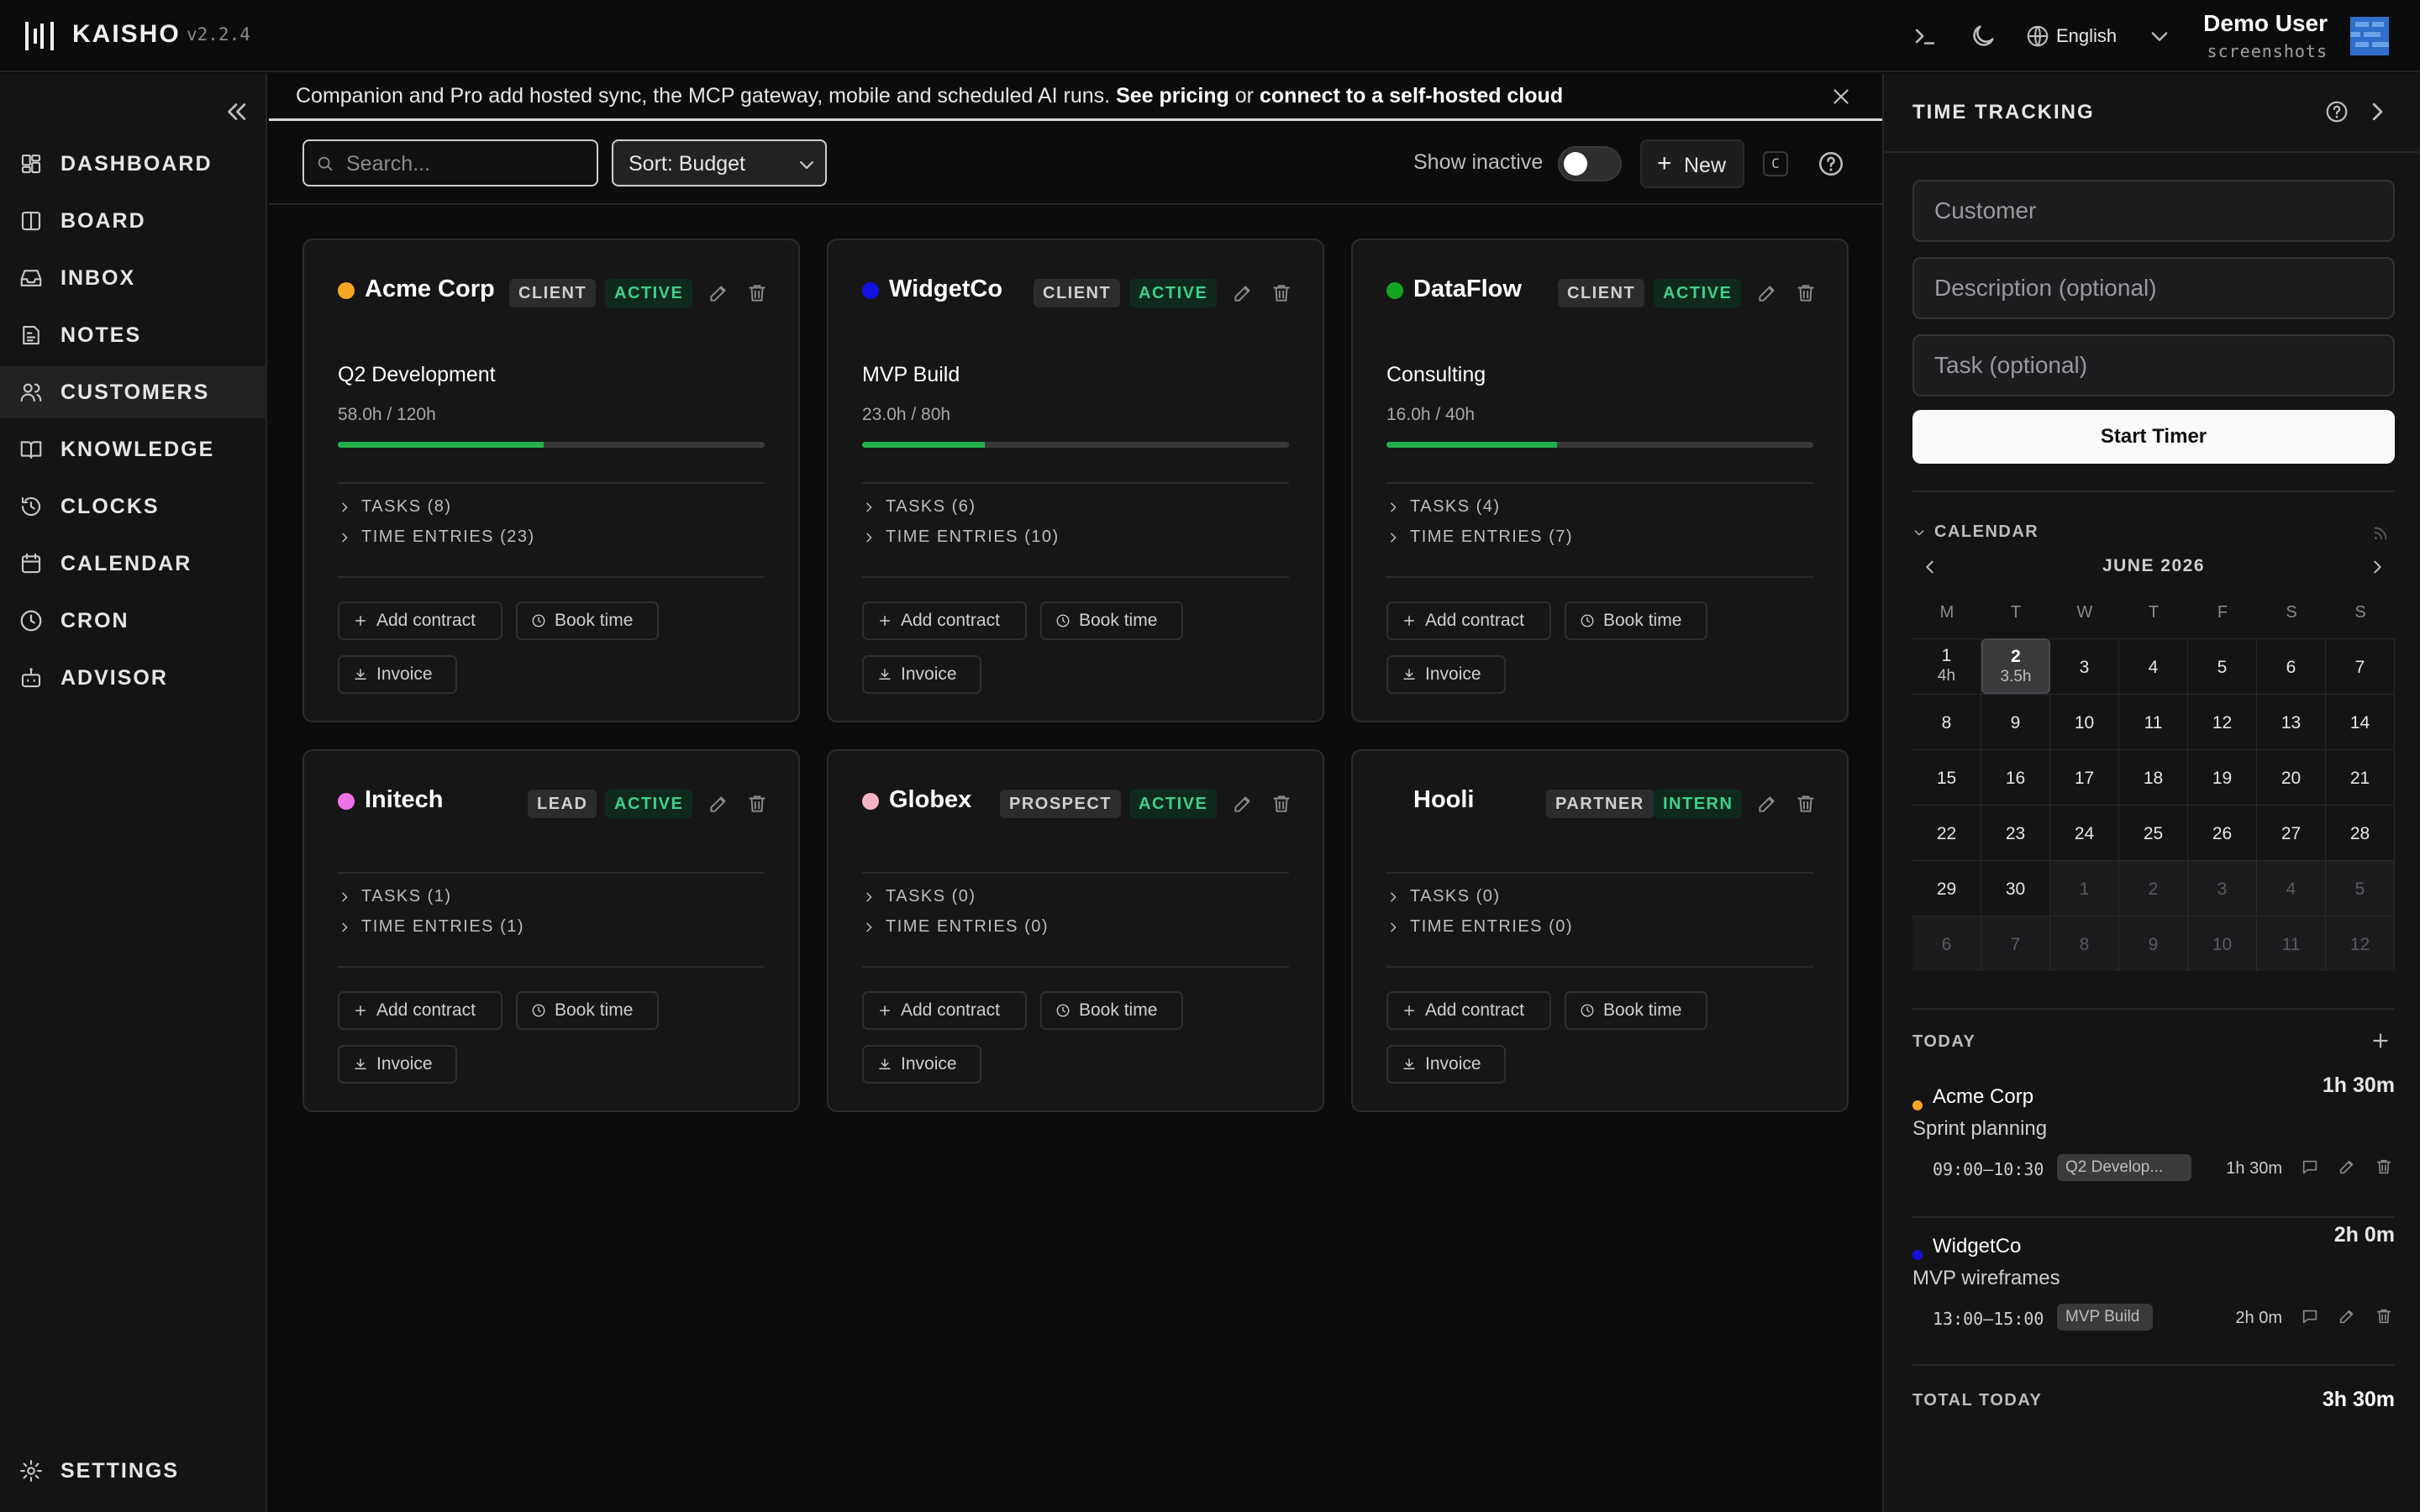 Image resolution: width=2420 pixels, height=1512 pixels. I want to click on add-entry-icon, so click(2381, 1041).